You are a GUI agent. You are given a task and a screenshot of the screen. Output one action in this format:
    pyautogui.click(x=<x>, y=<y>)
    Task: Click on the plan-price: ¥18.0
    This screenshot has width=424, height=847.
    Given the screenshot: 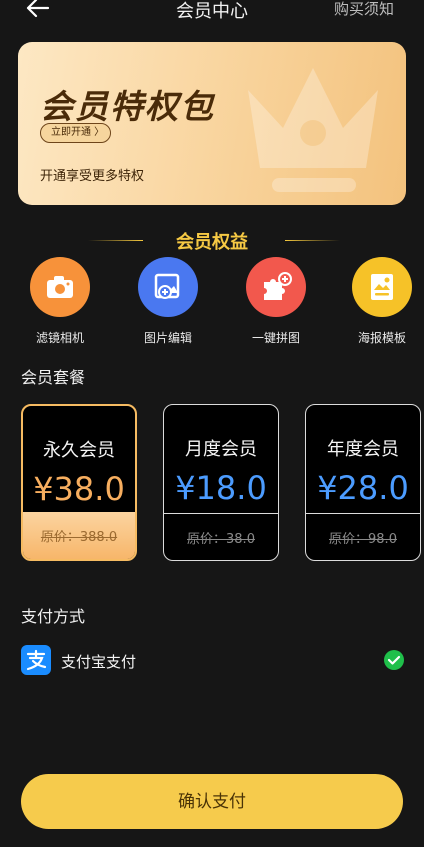 What is the action you would take?
    pyautogui.click(x=221, y=488)
    